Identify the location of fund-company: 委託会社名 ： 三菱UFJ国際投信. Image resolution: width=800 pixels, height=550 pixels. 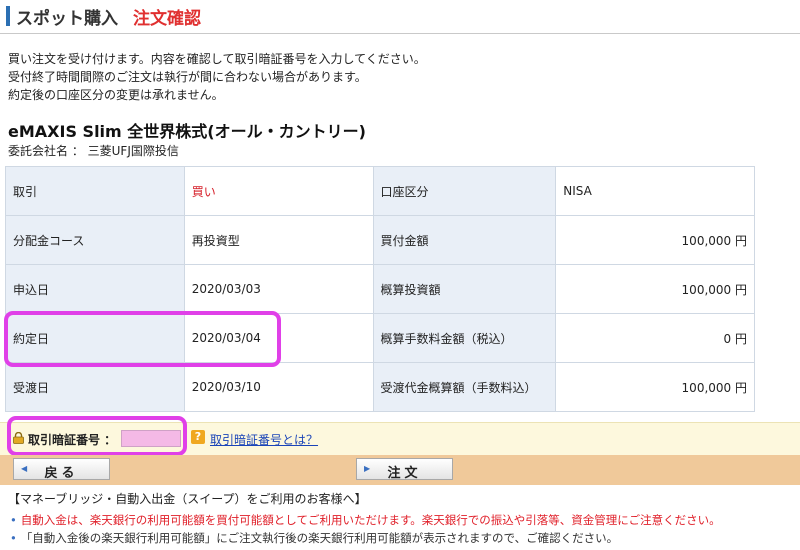
(93, 151).